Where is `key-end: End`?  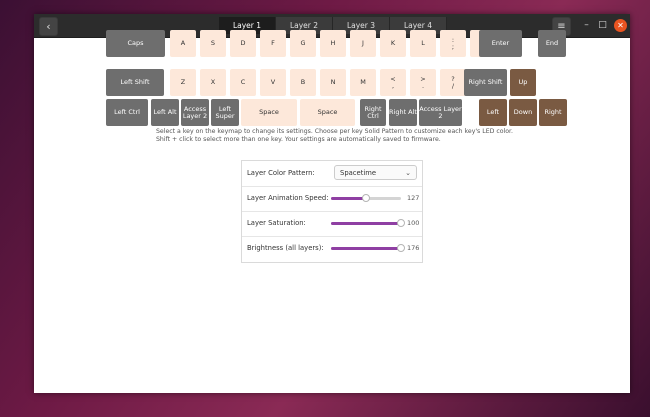
key-end: End is located at coordinates (552, 43).